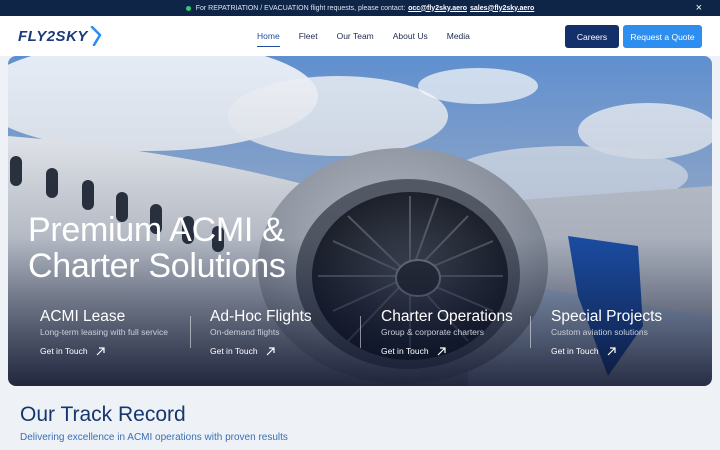 The width and height of the screenshot is (720, 450). What do you see at coordinates (410, 36) in the screenshot?
I see `nav-about-us: About Us` at bounding box center [410, 36].